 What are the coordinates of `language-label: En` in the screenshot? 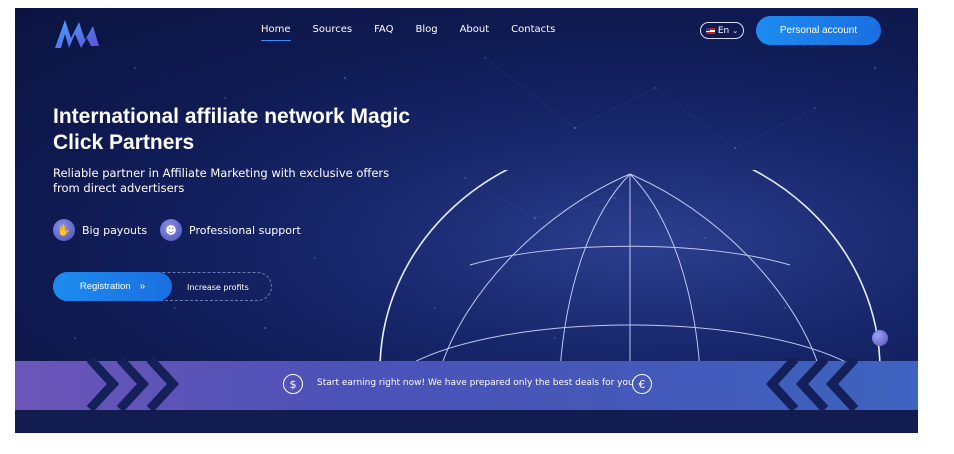 It's located at (723, 30).